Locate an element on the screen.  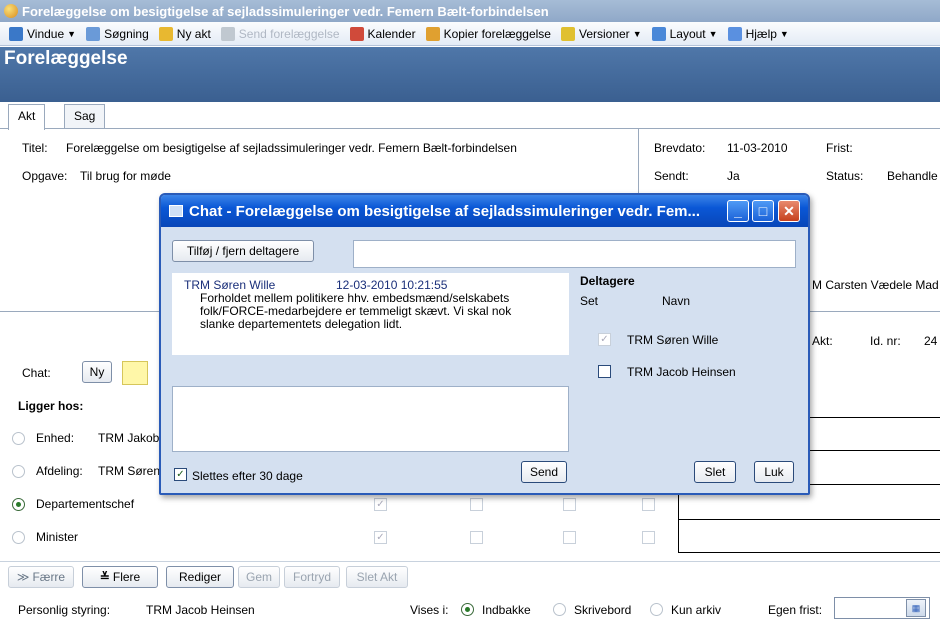
brevdato-label: Brevdato: is located at coordinates (680, 148).